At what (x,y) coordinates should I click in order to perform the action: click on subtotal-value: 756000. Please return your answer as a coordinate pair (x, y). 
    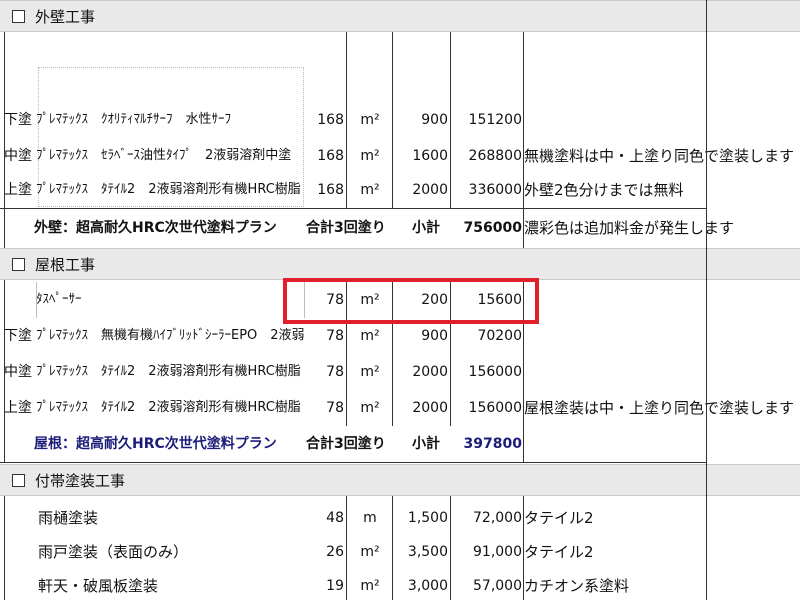
    Looking at the image, I should click on (492, 228).